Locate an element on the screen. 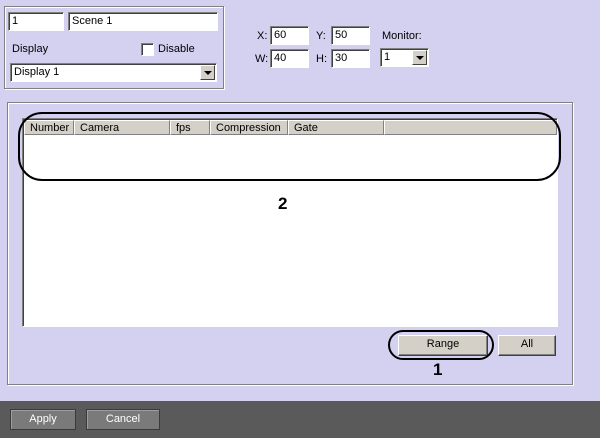  w-field: 40 is located at coordinates (289, 58).